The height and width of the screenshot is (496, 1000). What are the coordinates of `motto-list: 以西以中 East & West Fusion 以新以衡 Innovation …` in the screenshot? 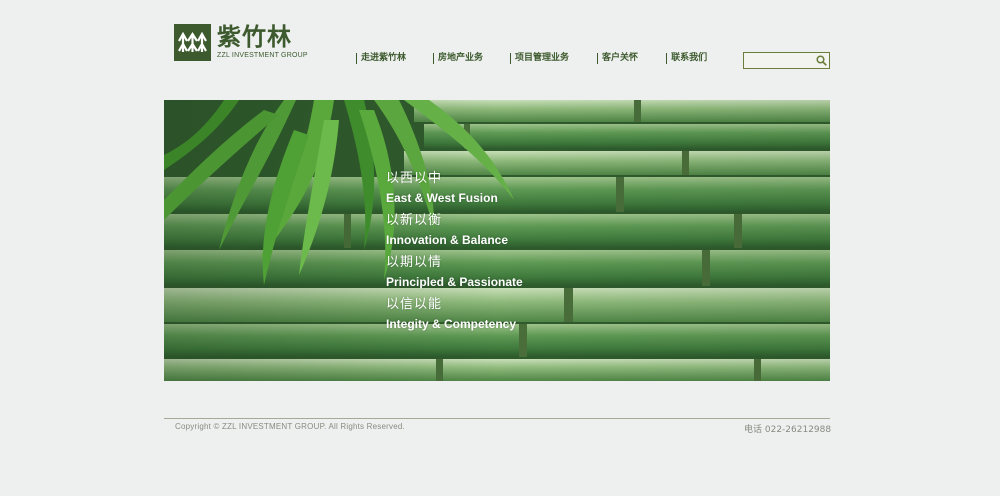 It's located at (454, 254).